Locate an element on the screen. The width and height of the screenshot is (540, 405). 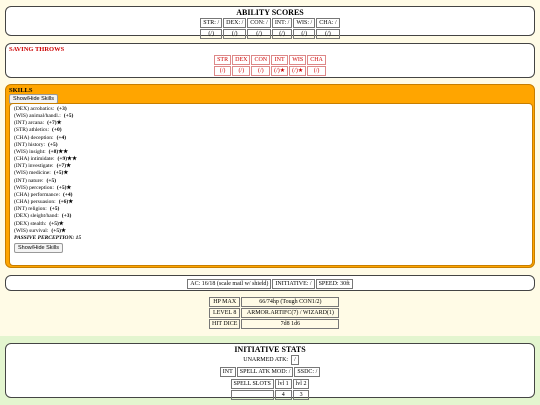
passive-perception: PASSIVE PERCEPTION: 15 is located at coordinates (48, 237).